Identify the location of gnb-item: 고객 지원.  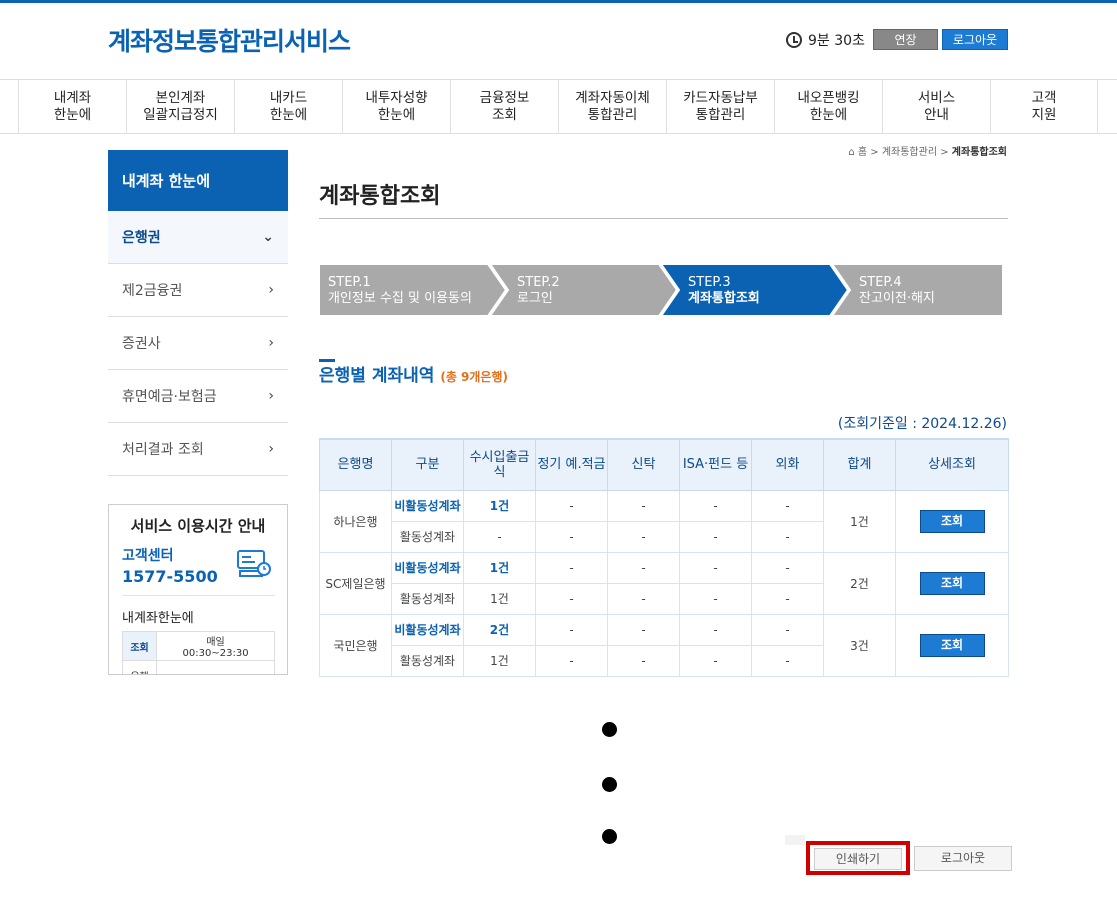
(1044, 106).